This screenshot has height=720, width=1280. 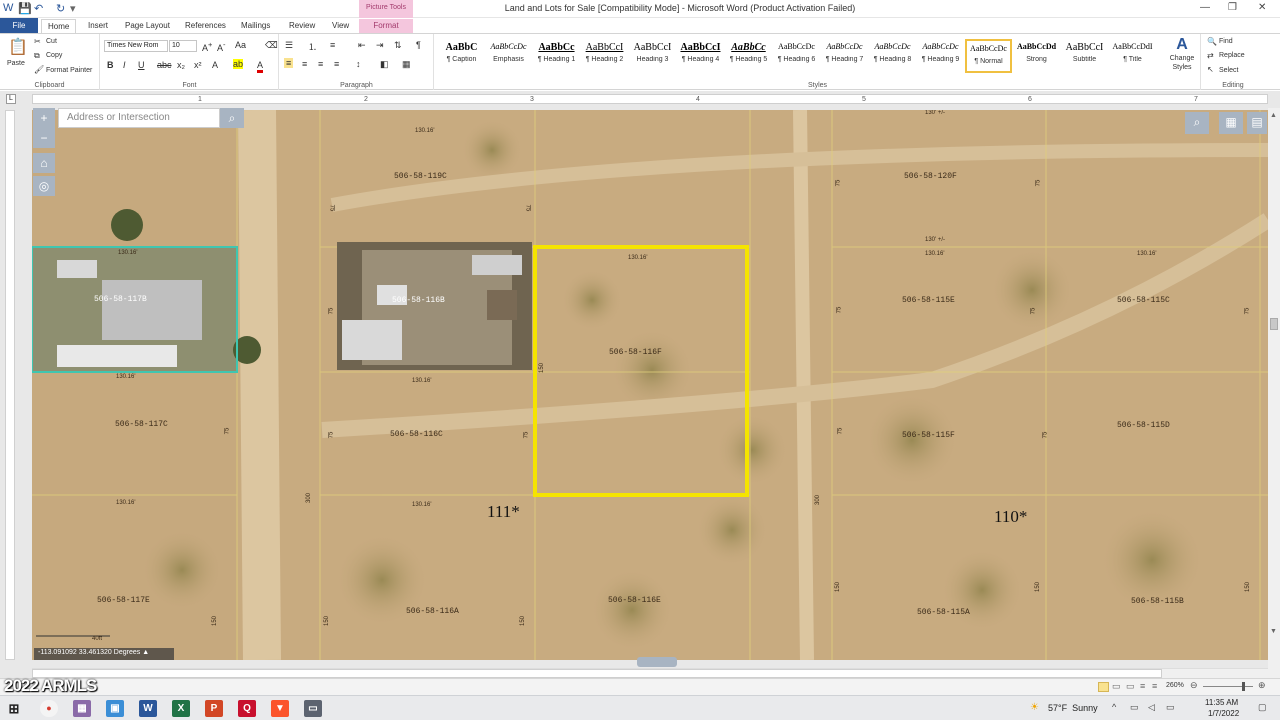 What do you see at coordinates (340, 26) in the screenshot?
I see `tab-view: View` at bounding box center [340, 26].